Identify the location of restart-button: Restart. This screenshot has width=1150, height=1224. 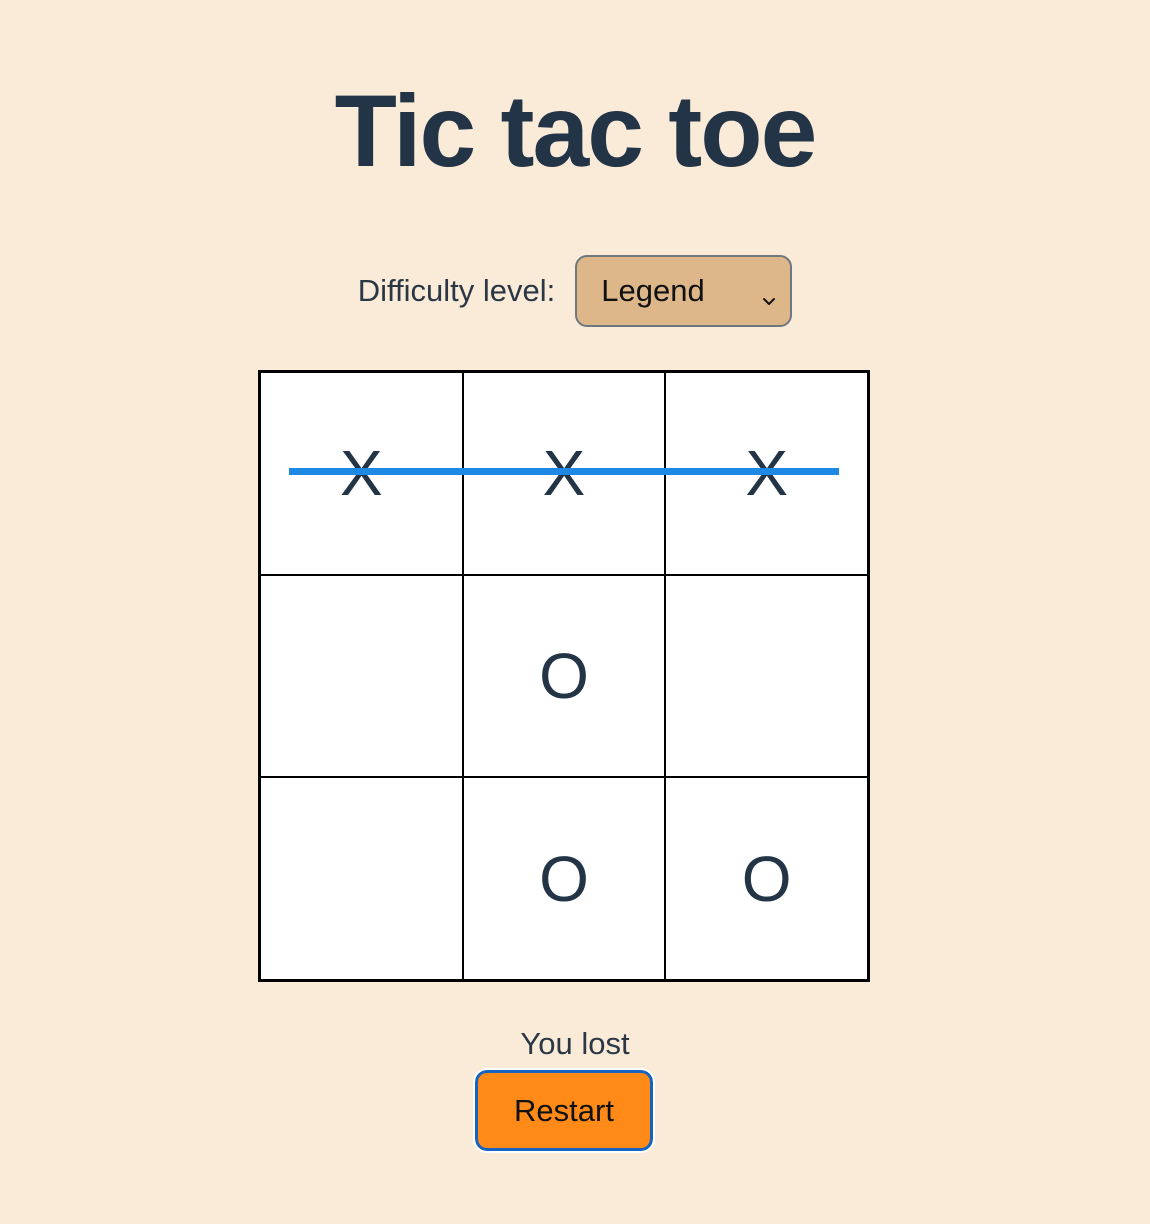
(564, 1110).